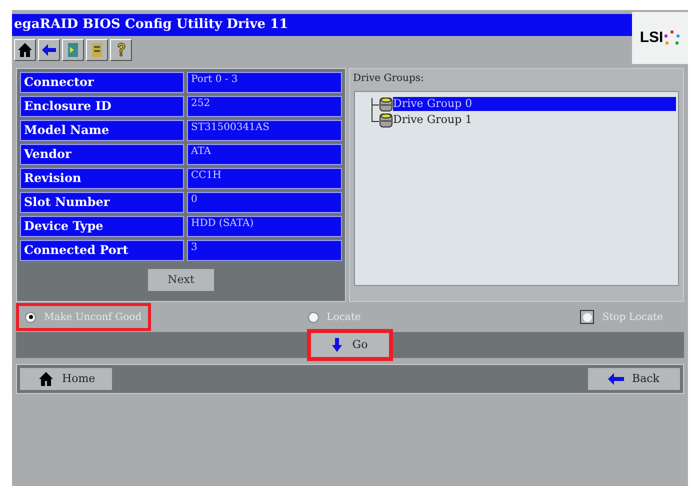  I want to click on property-value: CC1H, so click(264, 178).